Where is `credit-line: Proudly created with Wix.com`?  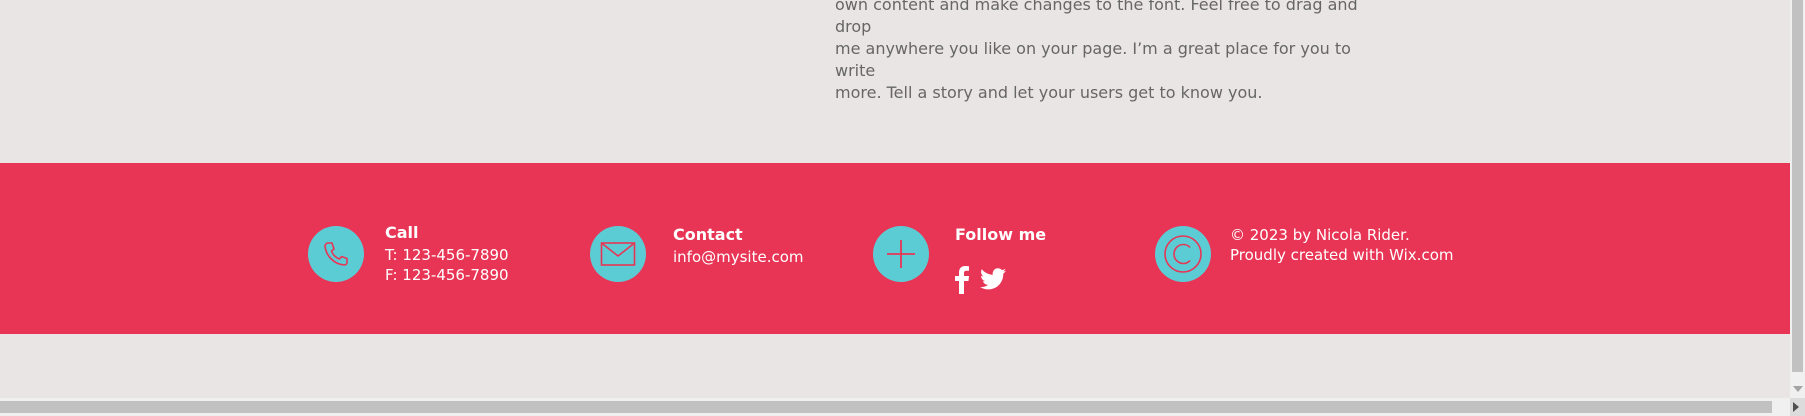
credit-line: Proudly created with Wix.com is located at coordinates (1341, 255).